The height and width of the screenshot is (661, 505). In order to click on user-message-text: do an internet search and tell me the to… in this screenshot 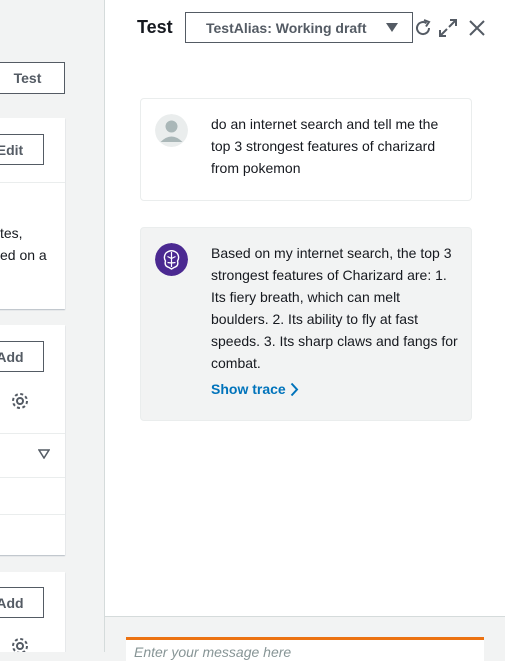, I will do `click(325, 146)`.